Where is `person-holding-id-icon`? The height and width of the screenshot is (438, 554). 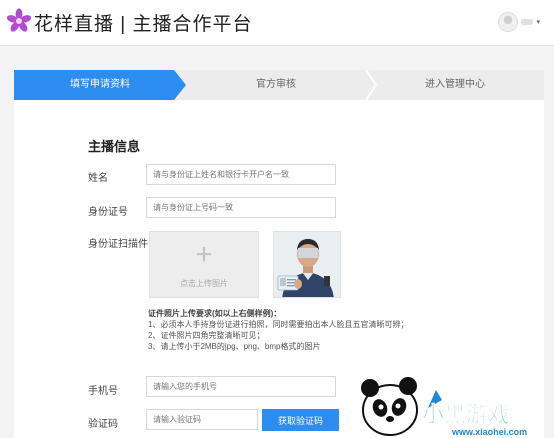
person-holding-id-icon is located at coordinates (307, 264).